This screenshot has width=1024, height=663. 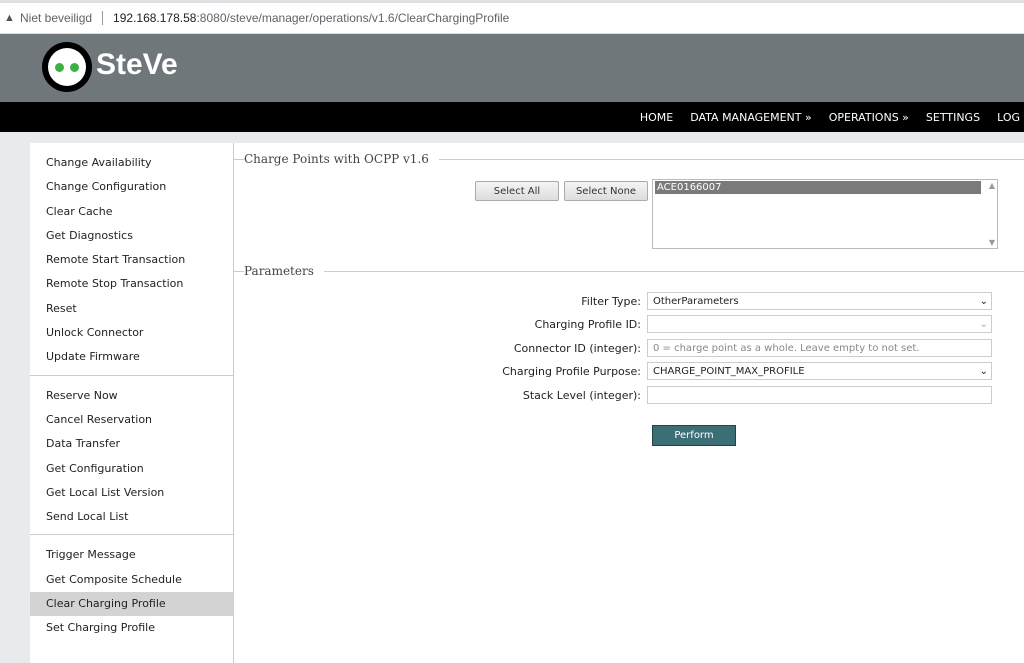 What do you see at coordinates (131, 628) in the screenshot?
I see `sidebar-item-set-charging-profile: Set Charging Profile` at bounding box center [131, 628].